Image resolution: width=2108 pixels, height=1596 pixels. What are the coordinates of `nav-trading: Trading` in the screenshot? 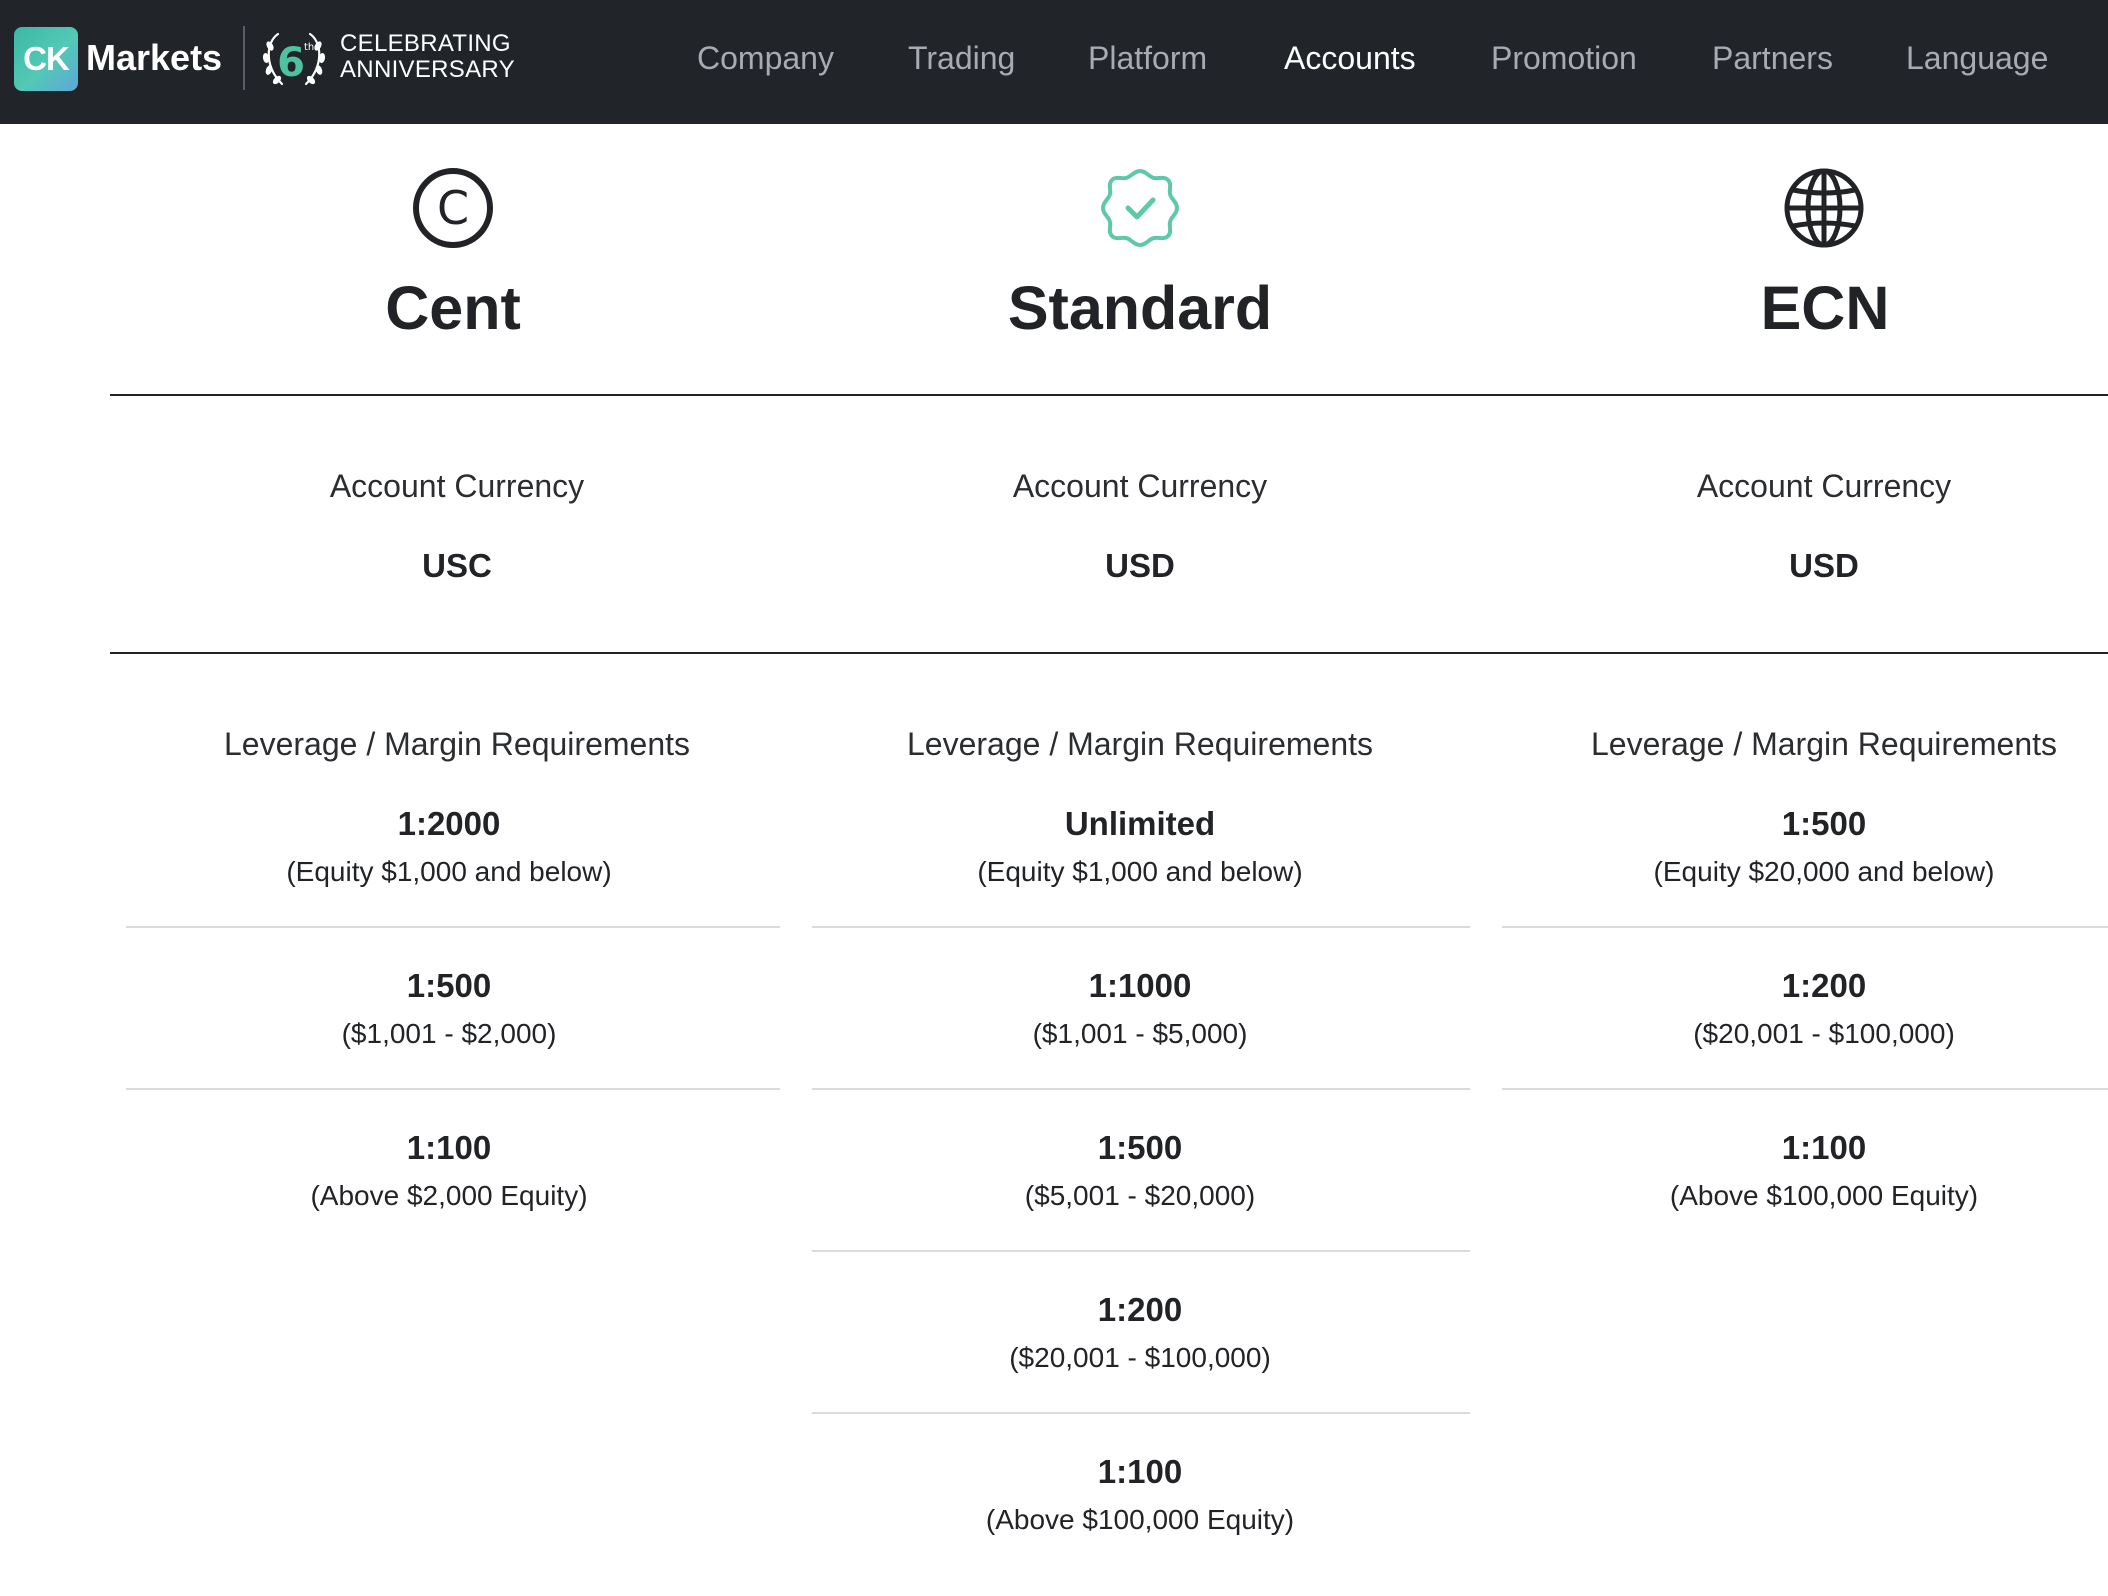 It's located at (961, 58).